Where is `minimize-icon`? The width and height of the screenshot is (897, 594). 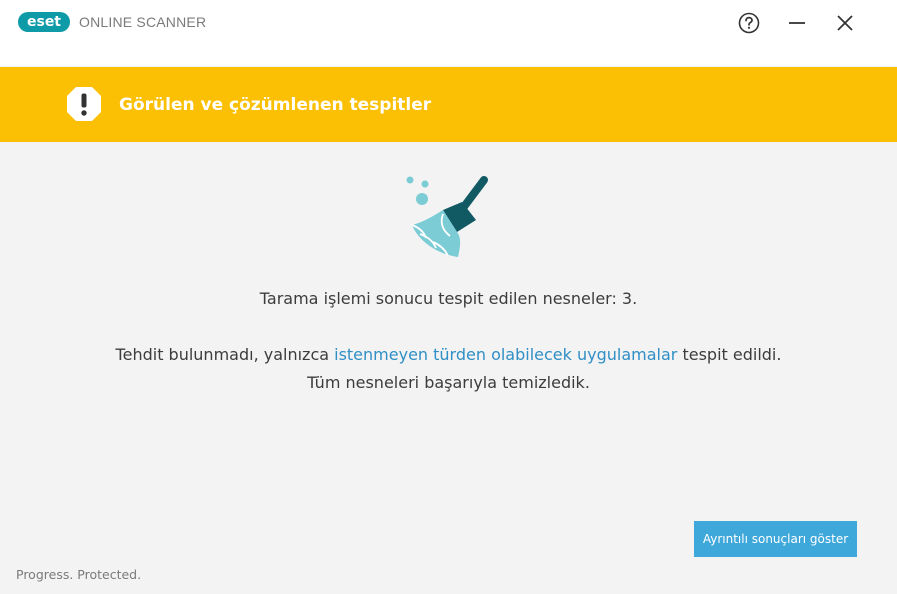 minimize-icon is located at coordinates (797, 23).